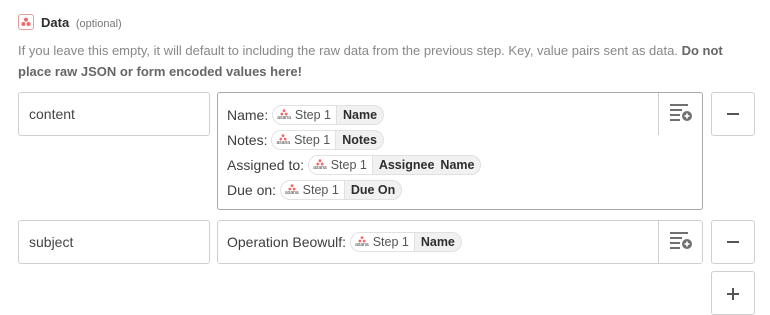 The image size is (770, 315). I want to click on value-editor-subject: Operation Beowulf: asana Step 1 Name, so click(460, 242).